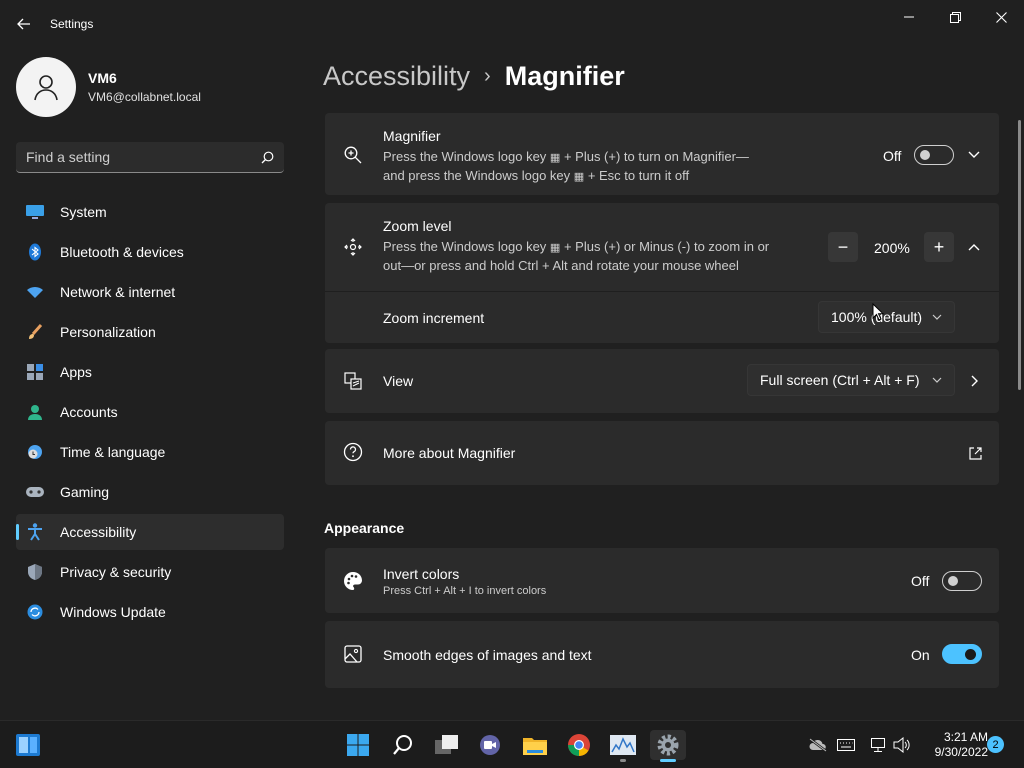 The width and height of the screenshot is (1024, 768). Describe the element at coordinates (150, 492) in the screenshot. I see `sidebar-item-gaming: Gaming` at that location.